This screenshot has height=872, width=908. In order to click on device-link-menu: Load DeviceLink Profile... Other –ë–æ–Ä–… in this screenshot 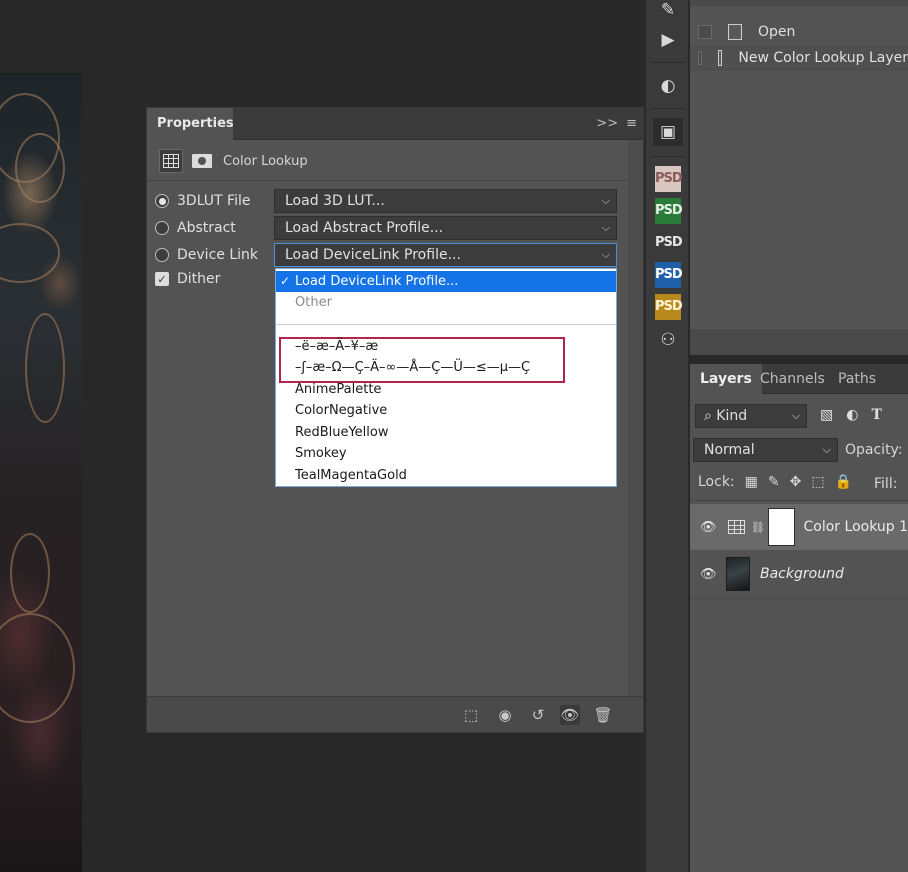, I will do `click(446, 377)`.